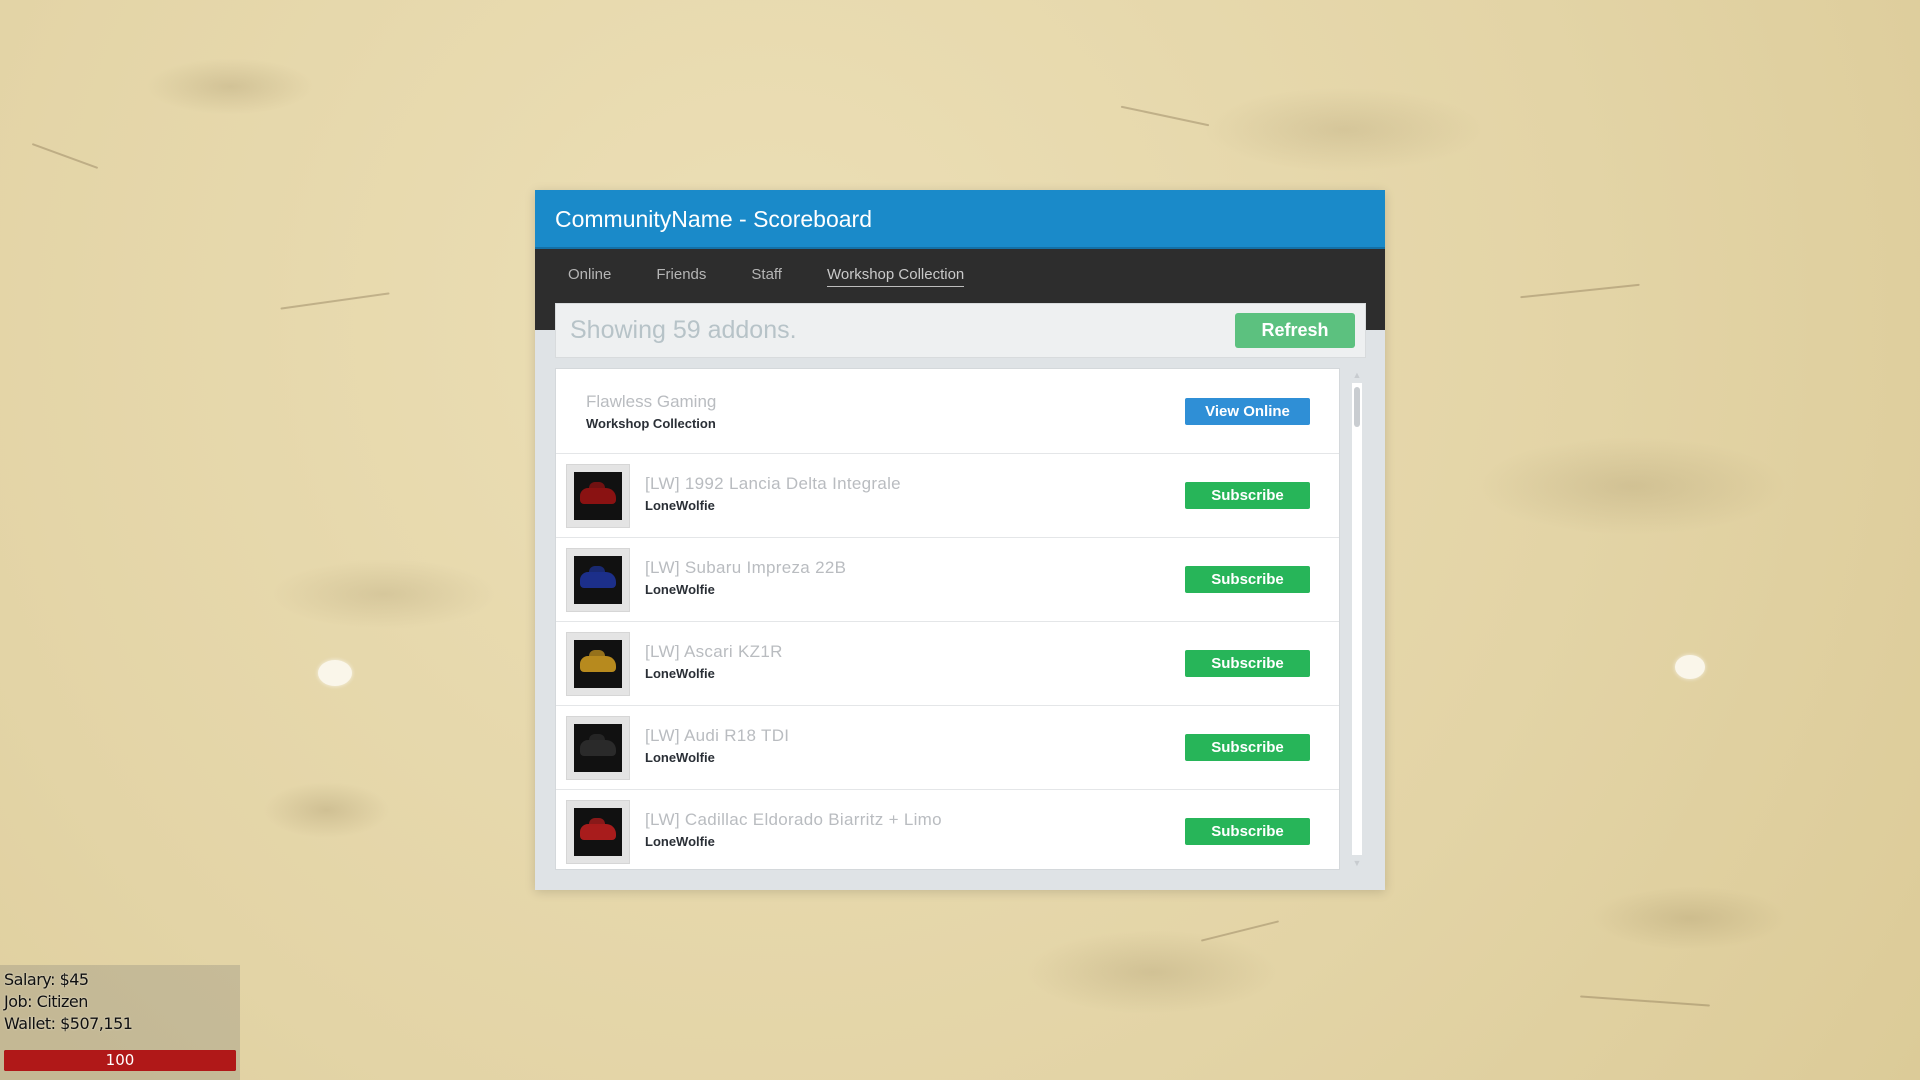 The height and width of the screenshot is (1080, 1920). What do you see at coordinates (947, 664) in the screenshot?
I see `list-item: [LW] Ascari KZ1R LoneWolfie Subscribe` at bounding box center [947, 664].